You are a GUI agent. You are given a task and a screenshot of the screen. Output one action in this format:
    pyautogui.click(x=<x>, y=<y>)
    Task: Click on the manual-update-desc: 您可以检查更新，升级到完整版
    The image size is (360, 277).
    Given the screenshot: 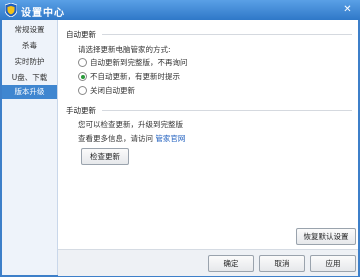 What is the action you would take?
    pyautogui.click(x=130, y=124)
    